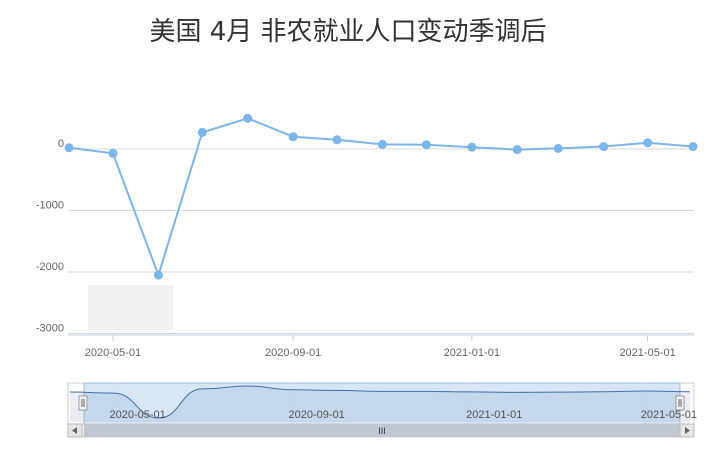 The width and height of the screenshot is (712, 464). I want to click on navigator-handle-left, so click(83, 403).